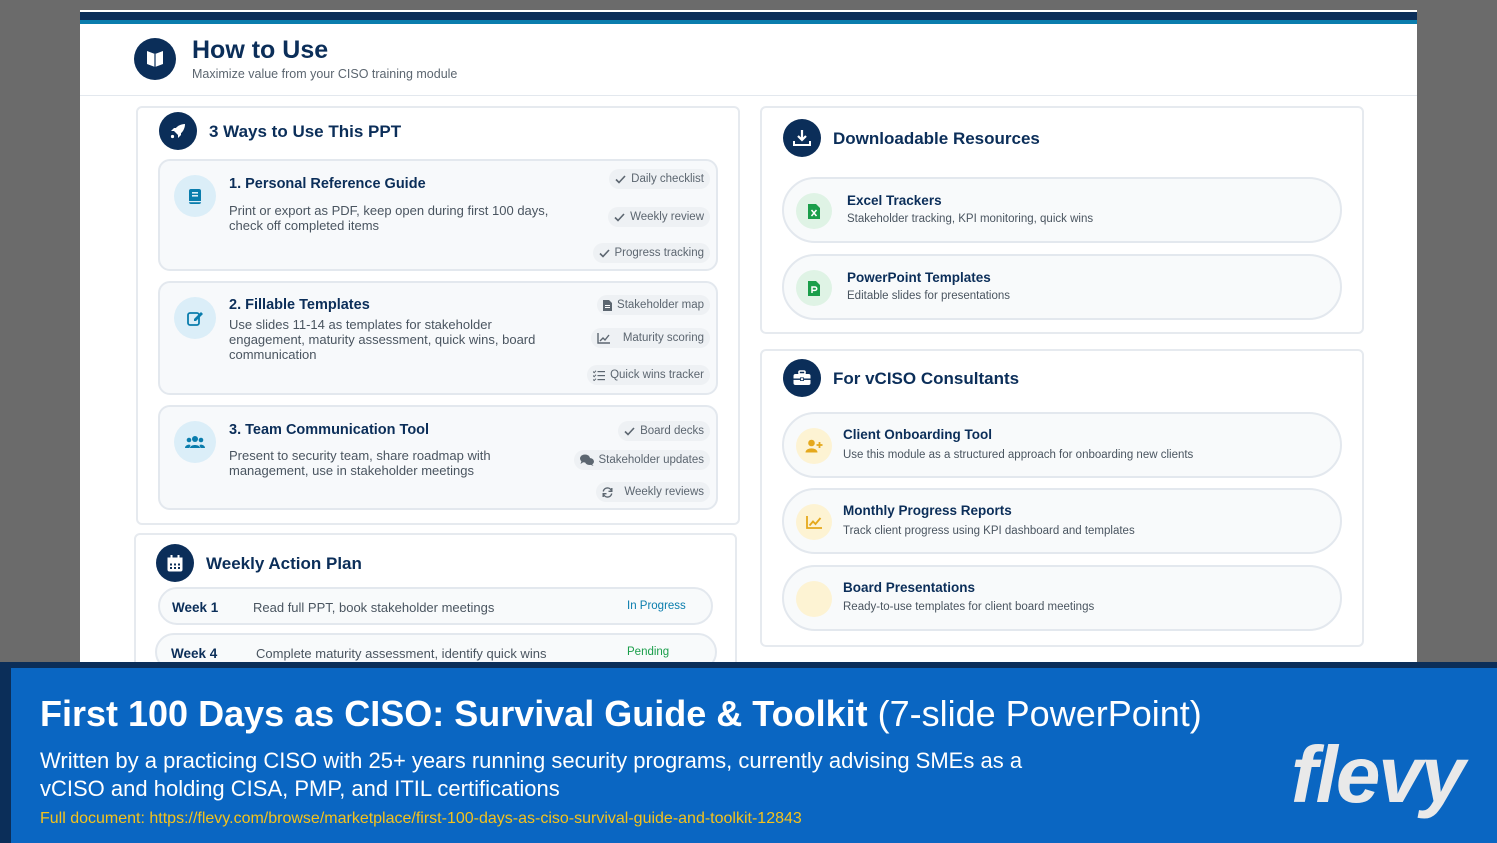 This screenshot has width=1497, height=843. I want to click on week-task: Read full PPT, book stakeholder meetings, so click(374, 607).